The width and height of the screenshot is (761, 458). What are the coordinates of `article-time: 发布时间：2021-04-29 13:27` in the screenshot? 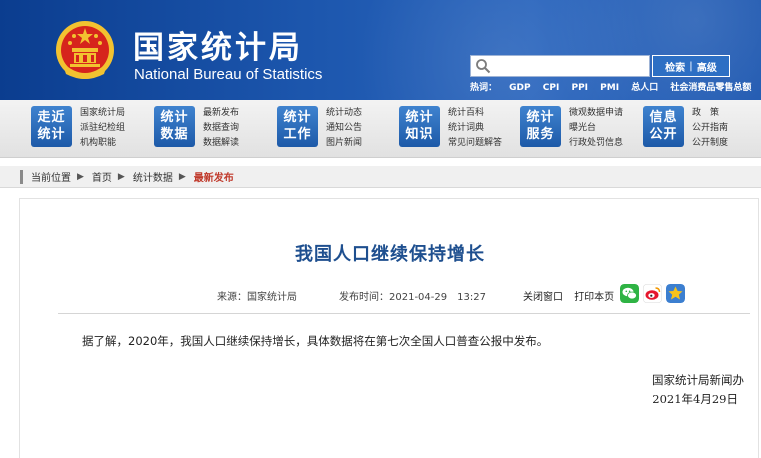 It's located at (412, 295).